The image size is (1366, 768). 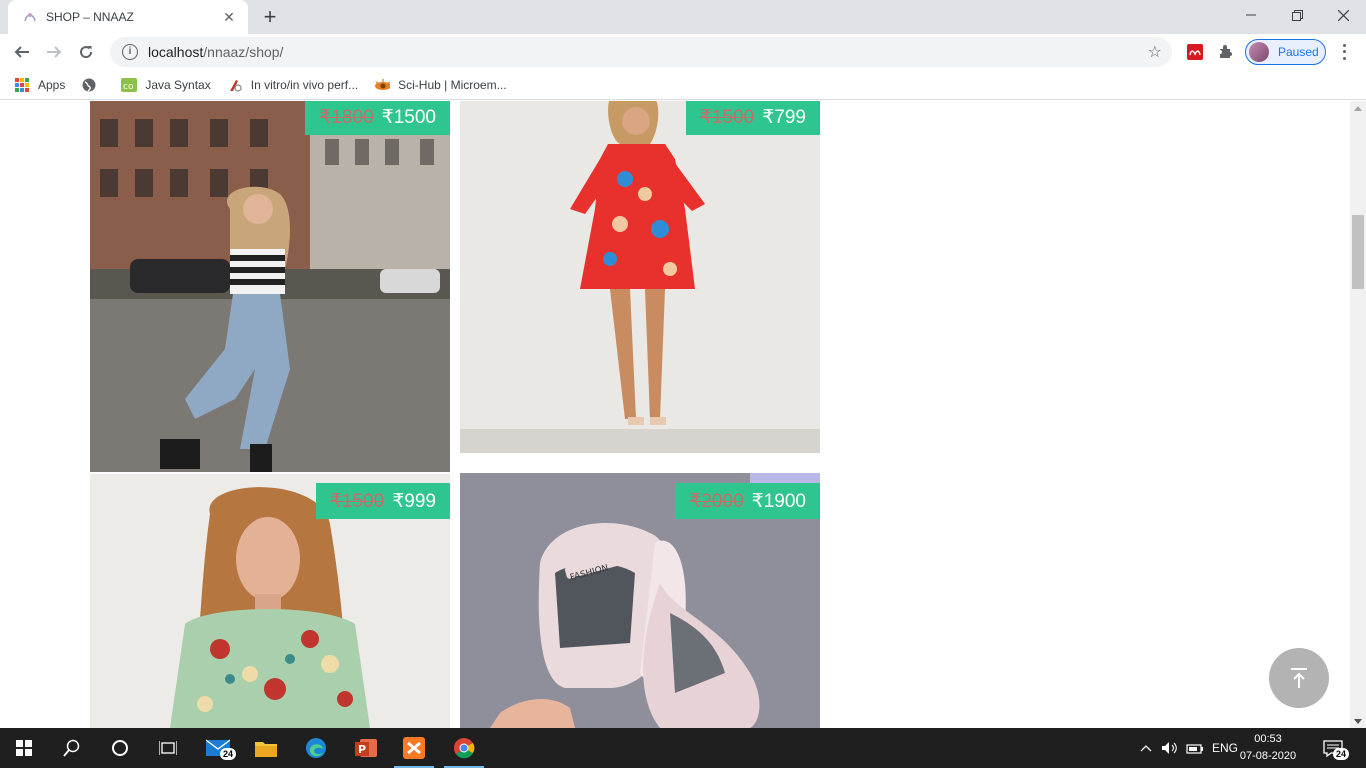 I want to click on chrome-menu-icon, so click(x=1344, y=52).